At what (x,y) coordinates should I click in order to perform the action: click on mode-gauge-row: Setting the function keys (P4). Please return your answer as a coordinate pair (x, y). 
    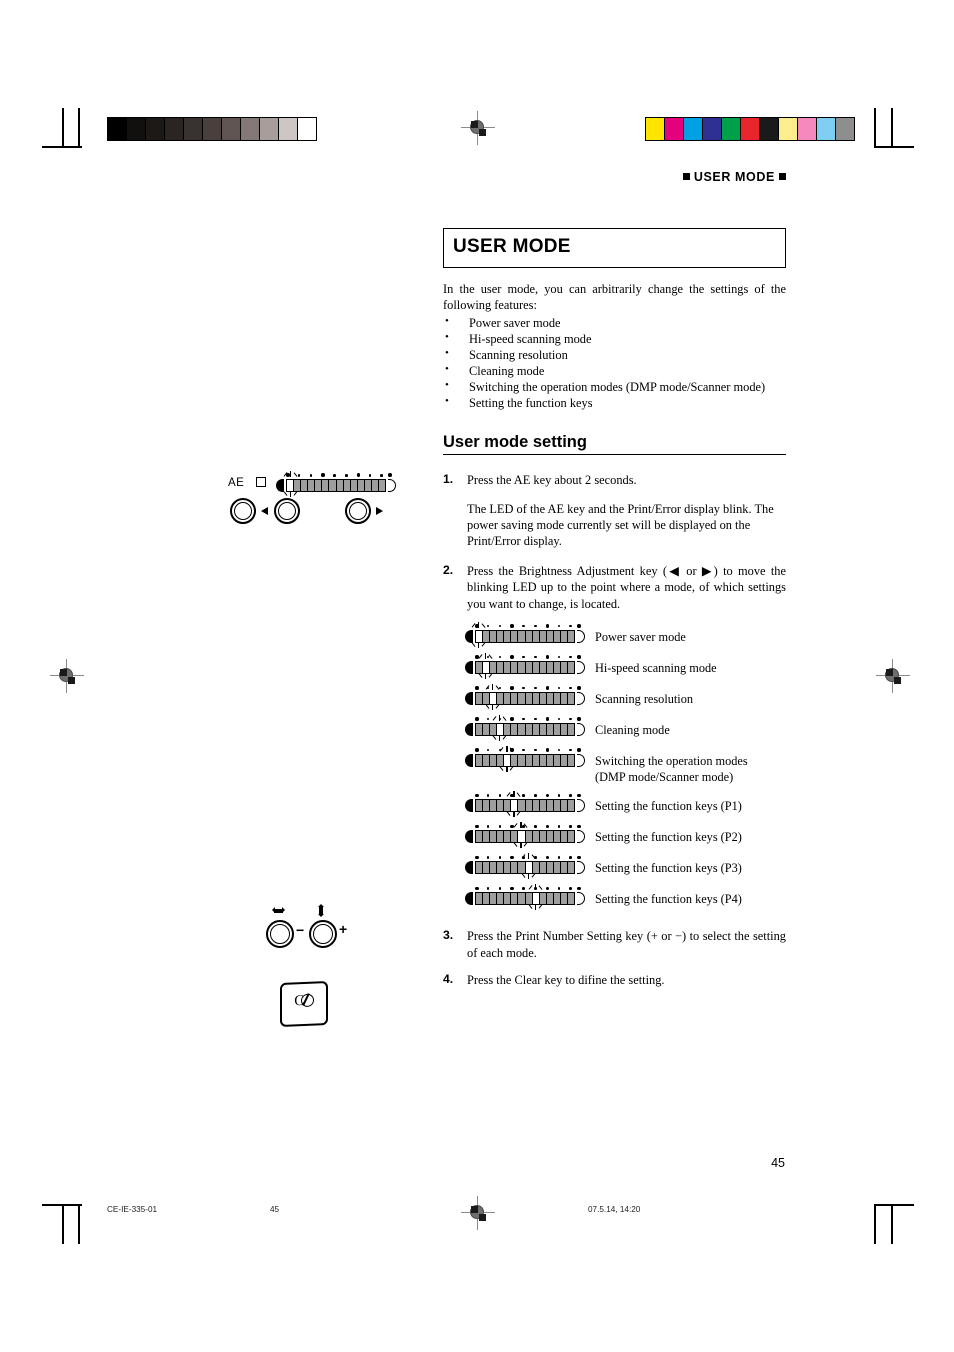
    Looking at the image, I should click on (625, 897).